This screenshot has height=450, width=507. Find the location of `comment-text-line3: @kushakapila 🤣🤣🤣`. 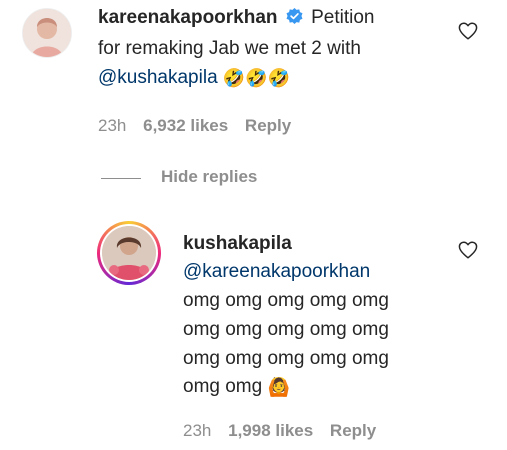

comment-text-line3: @kushakapila 🤣🤣🤣 is located at coordinates (194, 78).